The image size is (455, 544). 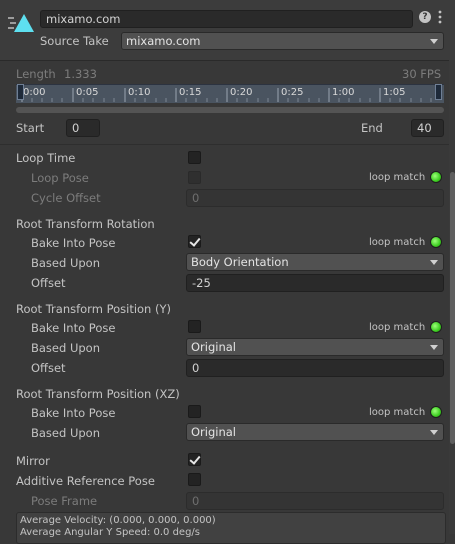 I want to click on pose-frame-label: Pose Frame, so click(x=64, y=501).